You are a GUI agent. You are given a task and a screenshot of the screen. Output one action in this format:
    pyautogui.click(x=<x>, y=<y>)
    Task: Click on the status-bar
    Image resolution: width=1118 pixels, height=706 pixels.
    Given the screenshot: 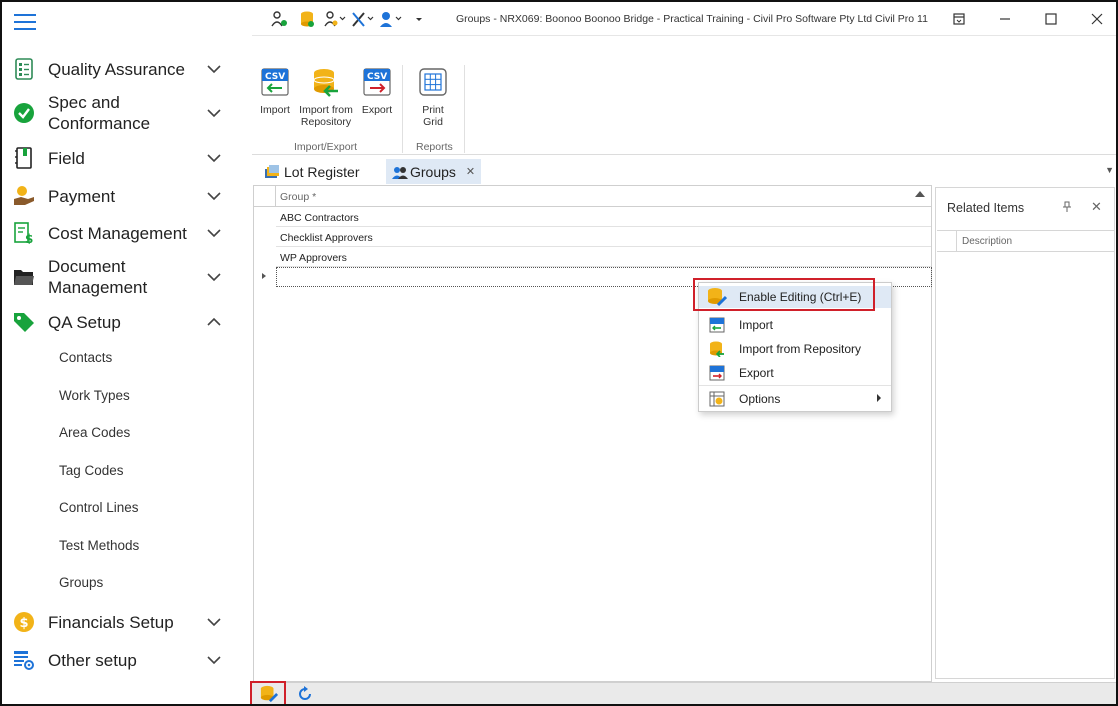 What is the action you would take?
    pyautogui.click(x=684, y=693)
    